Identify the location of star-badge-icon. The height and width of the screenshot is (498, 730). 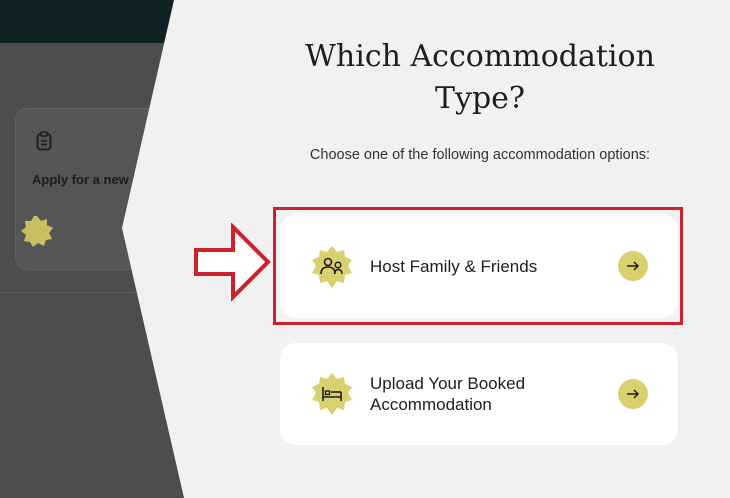
(37, 232).